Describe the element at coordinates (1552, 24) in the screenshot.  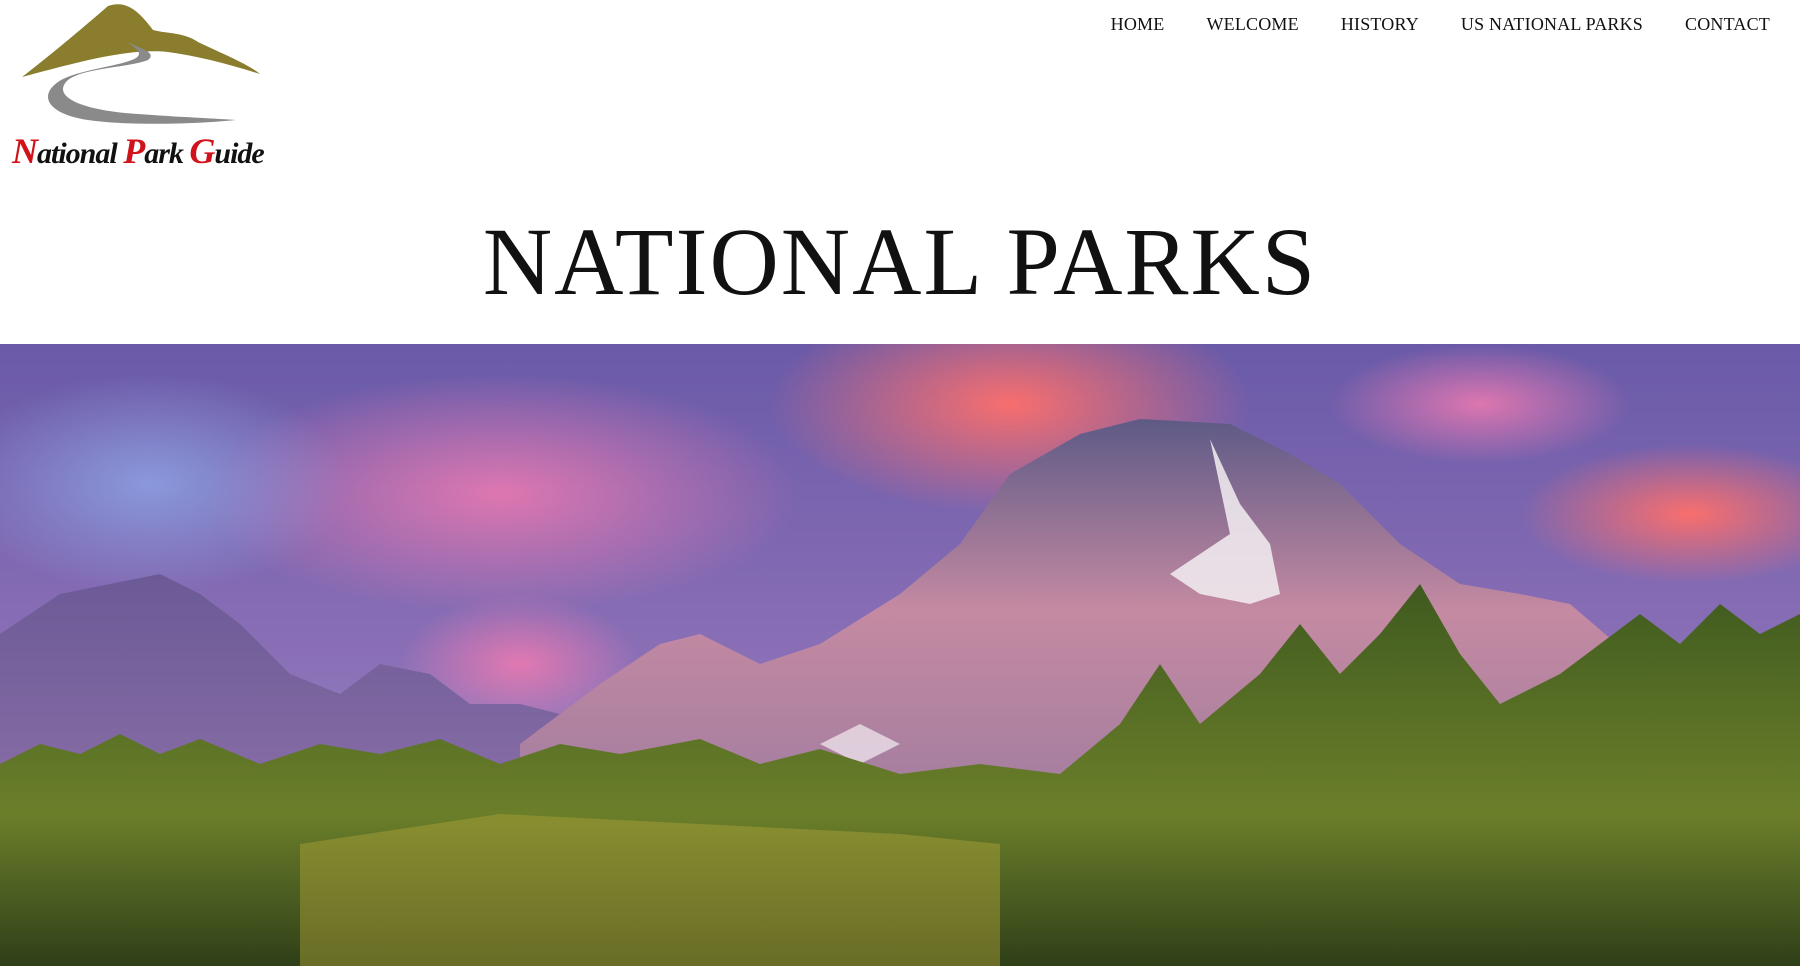
I see `nav-us-national-parks-link: US NATIONAL PARKS` at that location.